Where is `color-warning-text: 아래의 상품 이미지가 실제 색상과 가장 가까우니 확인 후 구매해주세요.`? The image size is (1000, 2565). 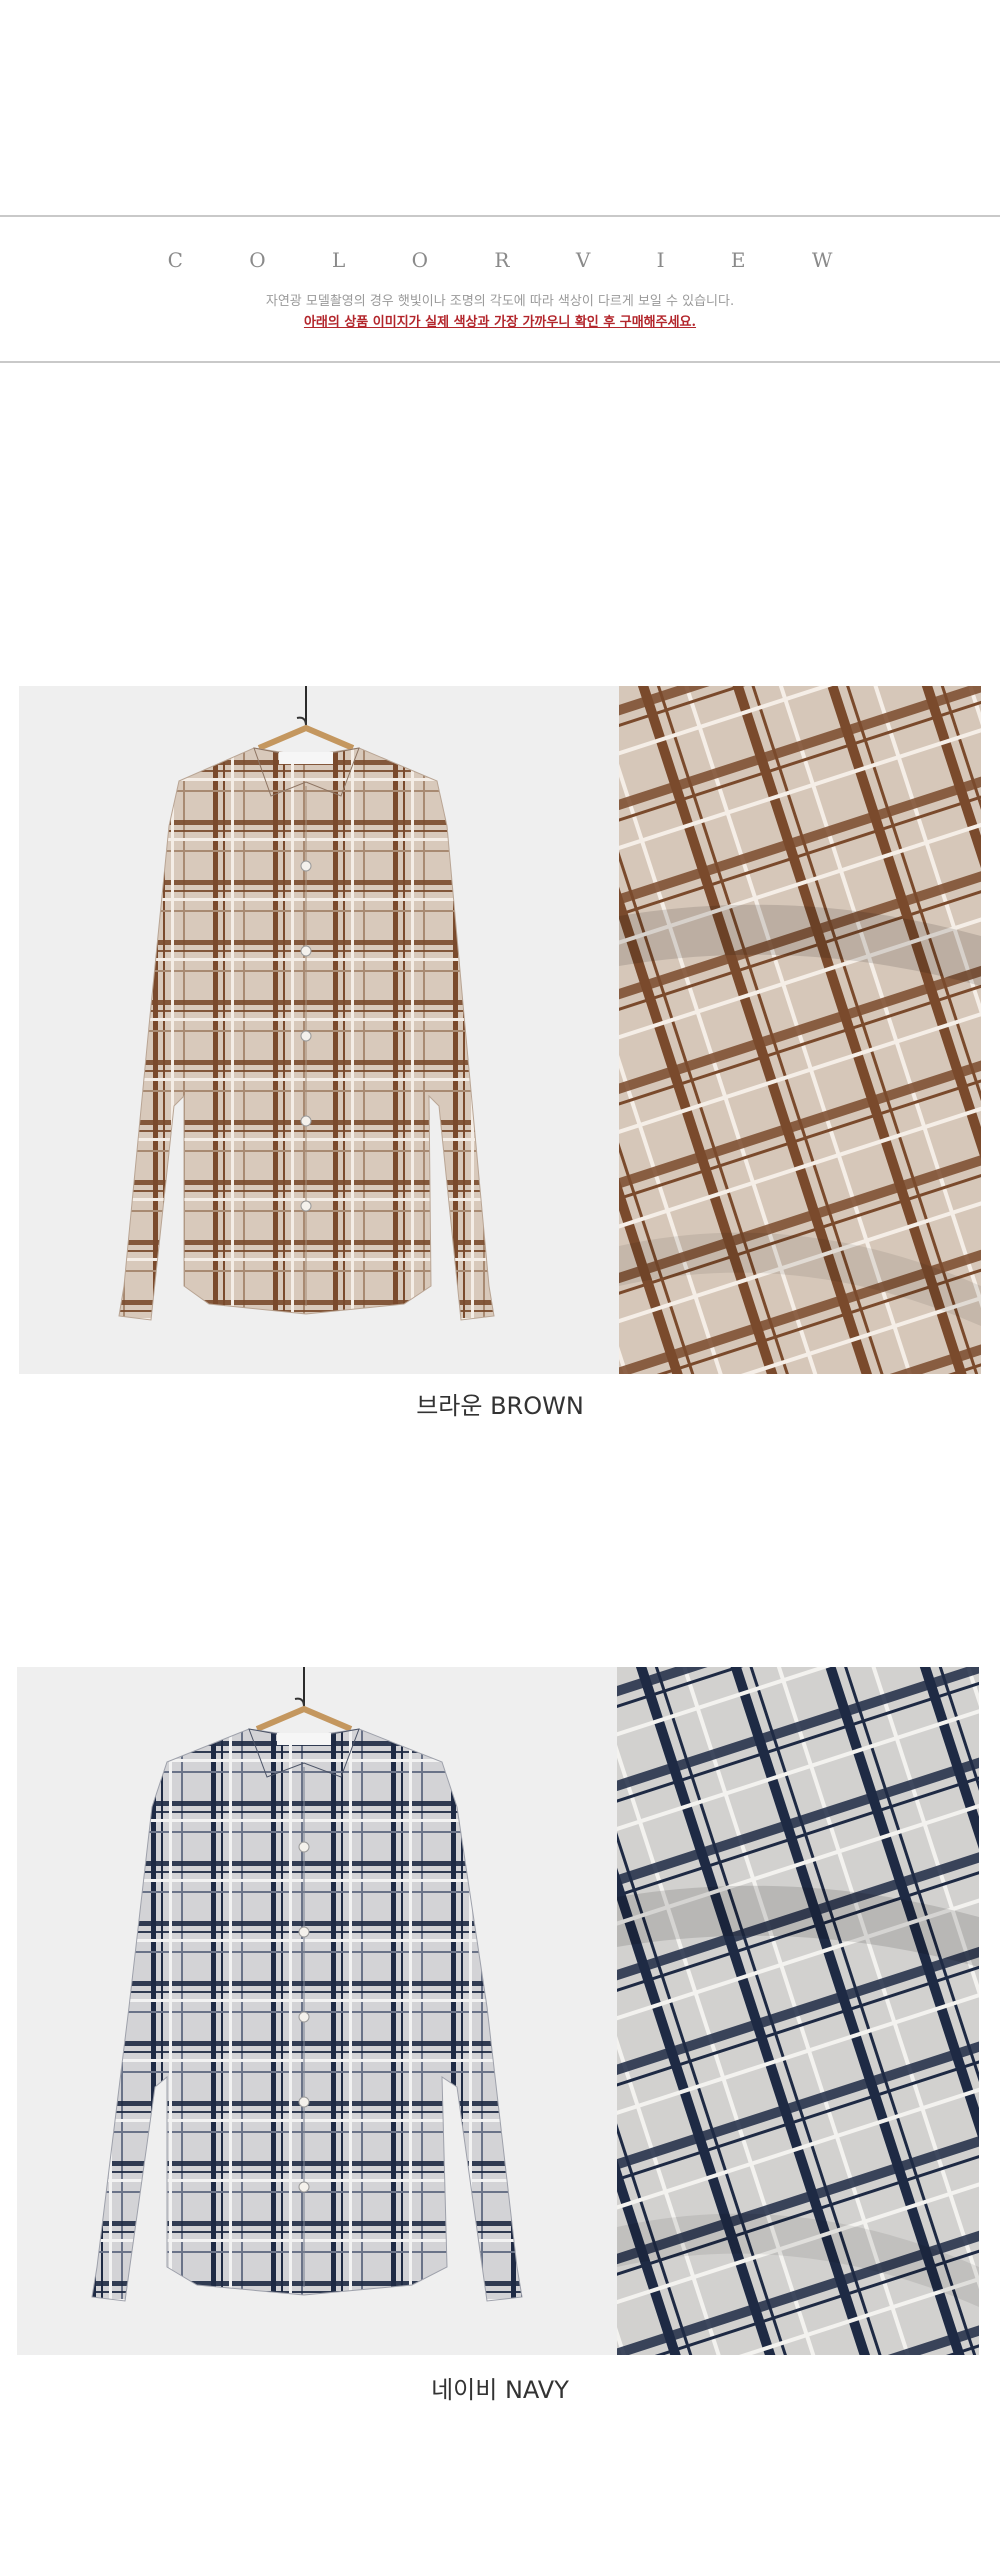 color-warning-text: 아래의 상품 이미지가 실제 색상과 가장 가까우니 확인 후 구매해주세요. is located at coordinates (500, 322).